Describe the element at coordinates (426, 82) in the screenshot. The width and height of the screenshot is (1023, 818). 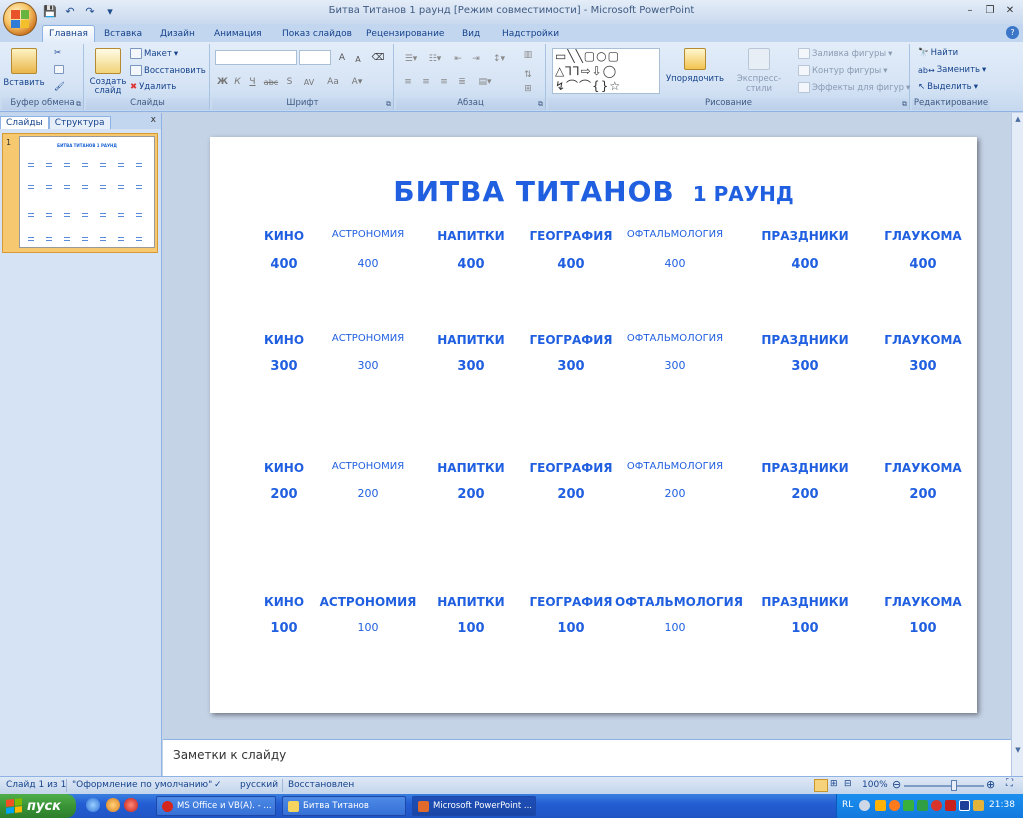
I see `align-center-icon: ≡` at that location.